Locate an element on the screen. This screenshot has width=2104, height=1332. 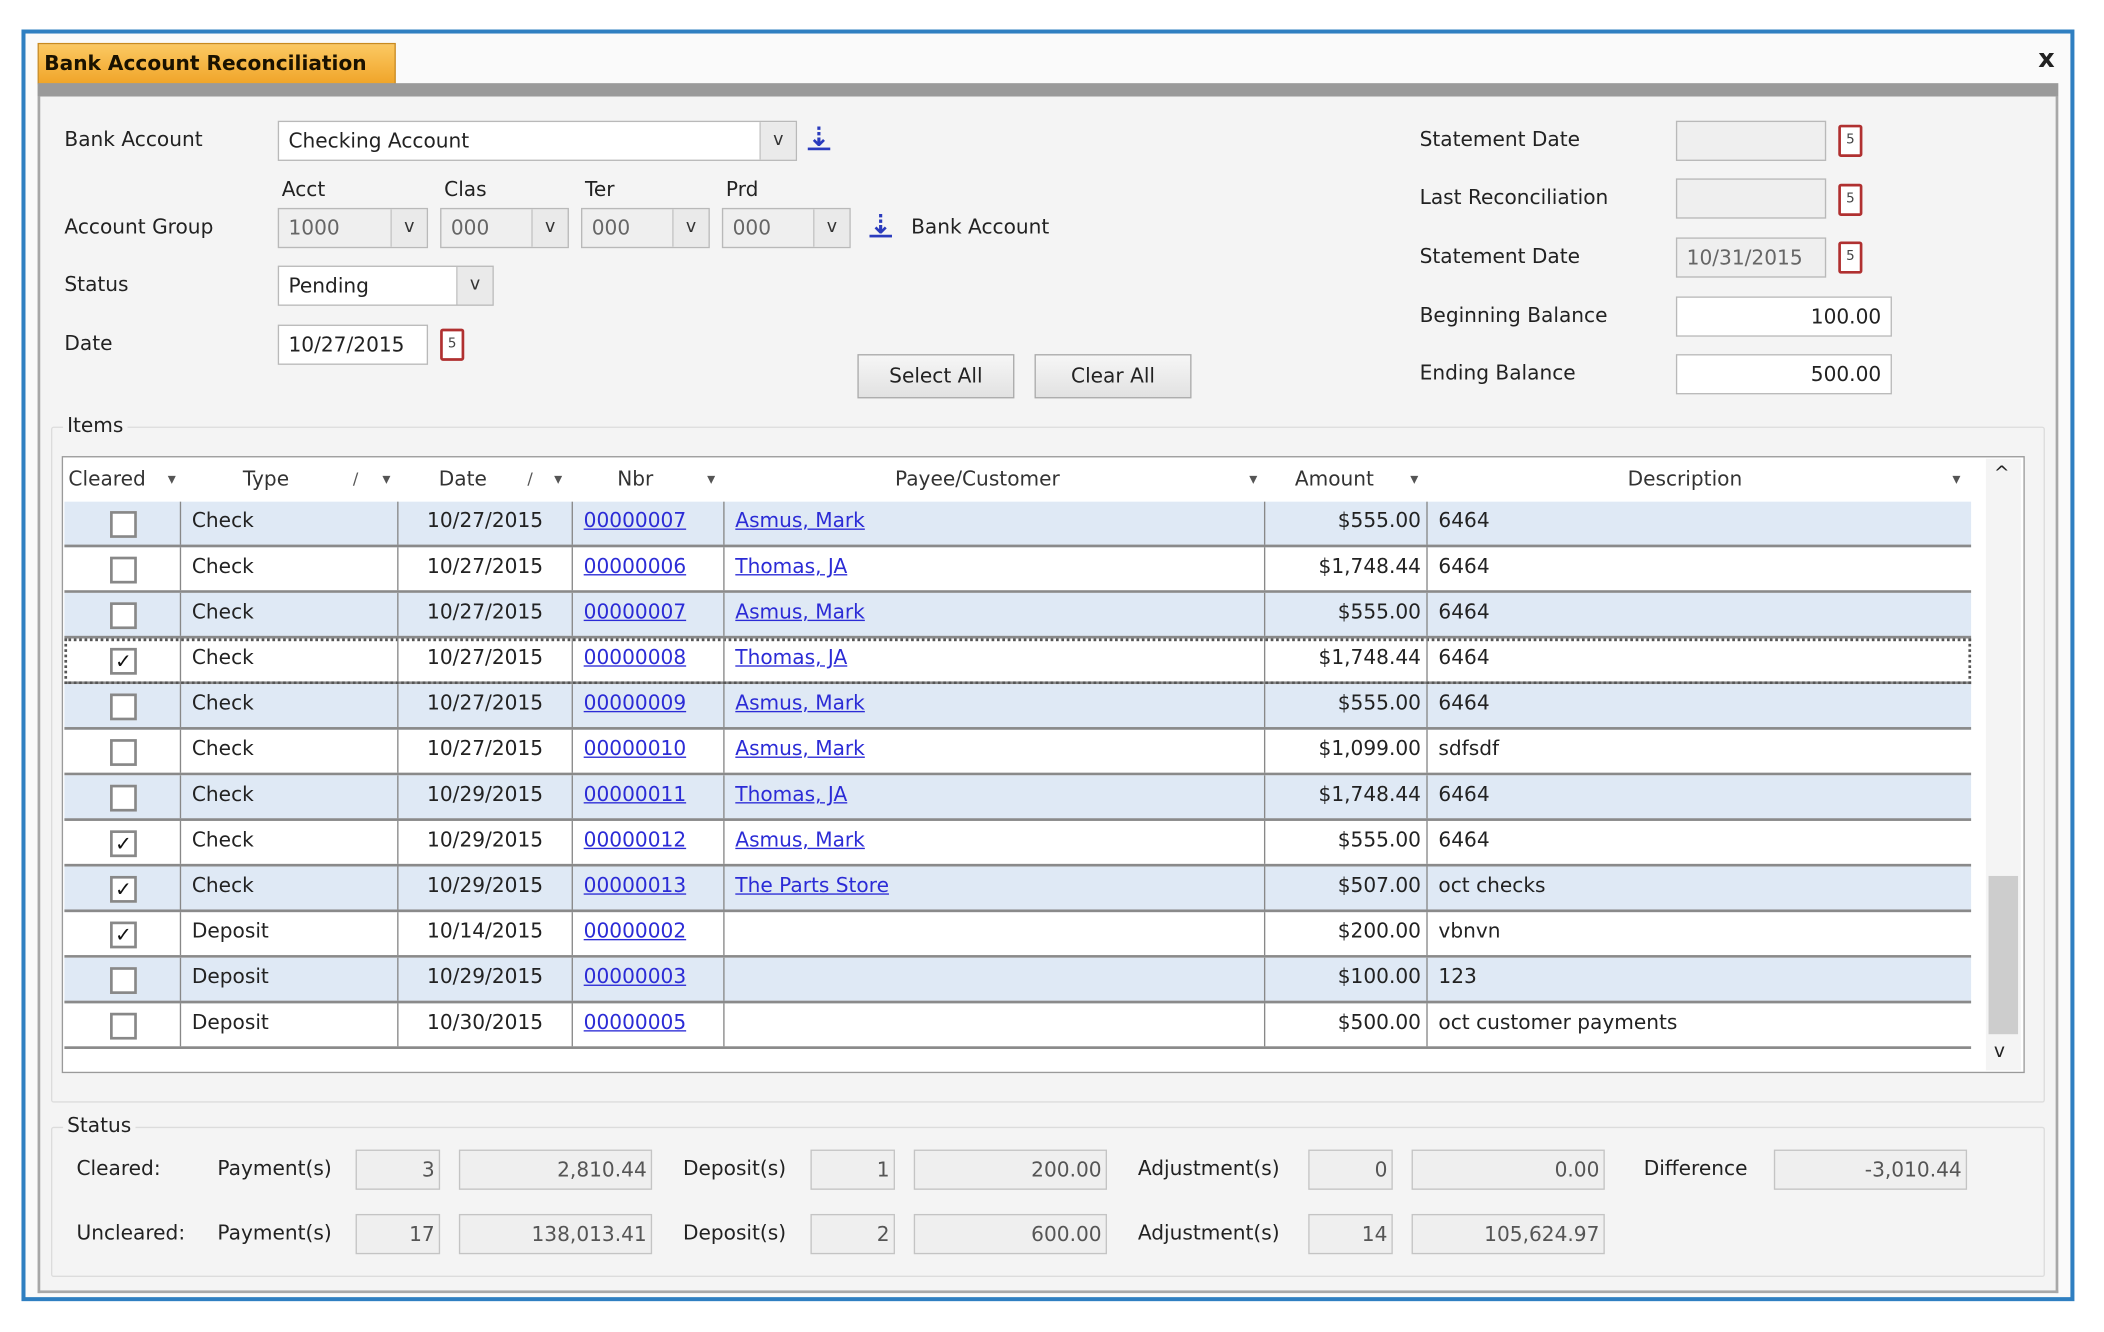
column-header-payeecustomer: Payee/Customer is located at coordinates (977, 480).